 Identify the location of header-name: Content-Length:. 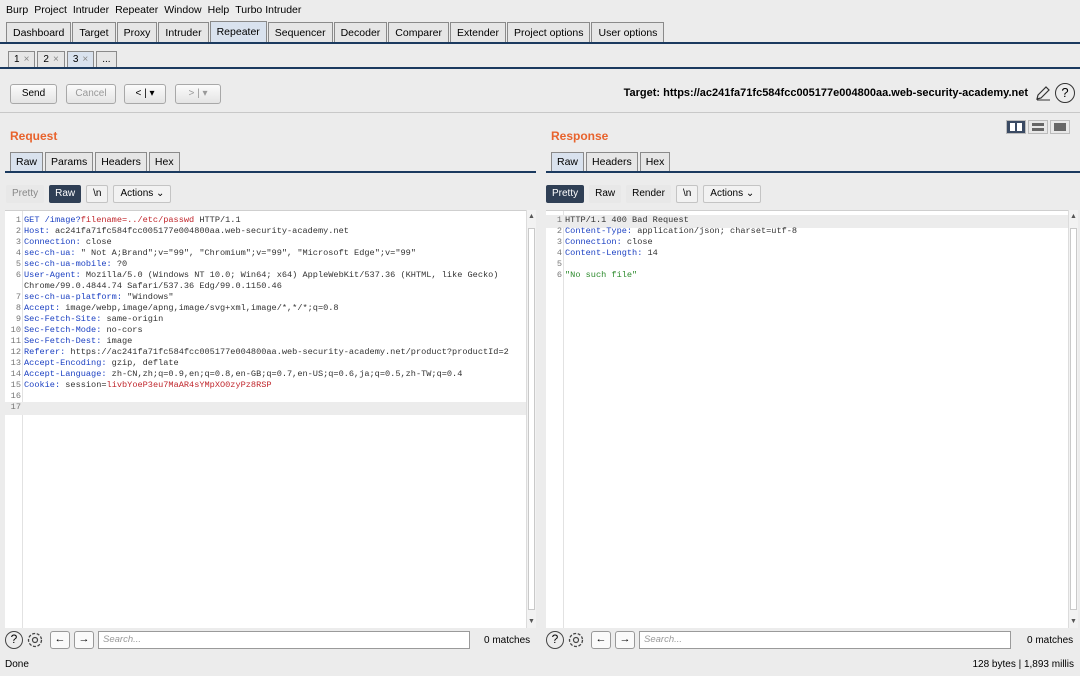
(604, 253).